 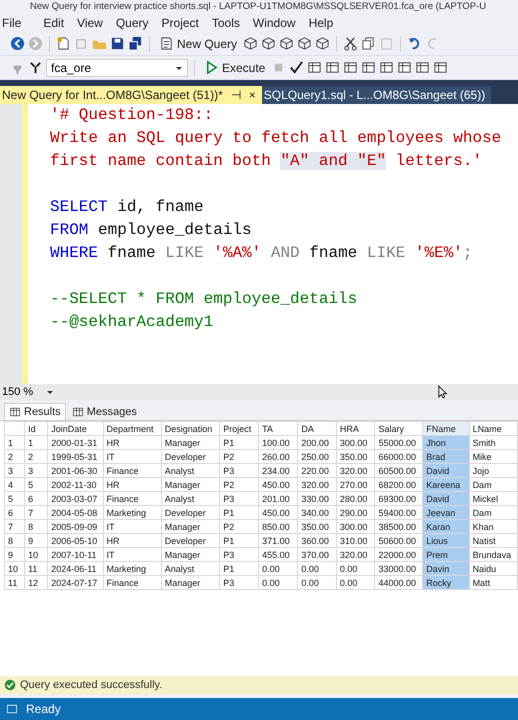 What do you see at coordinates (104, 412) in the screenshot?
I see `results-tab: Messages` at bounding box center [104, 412].